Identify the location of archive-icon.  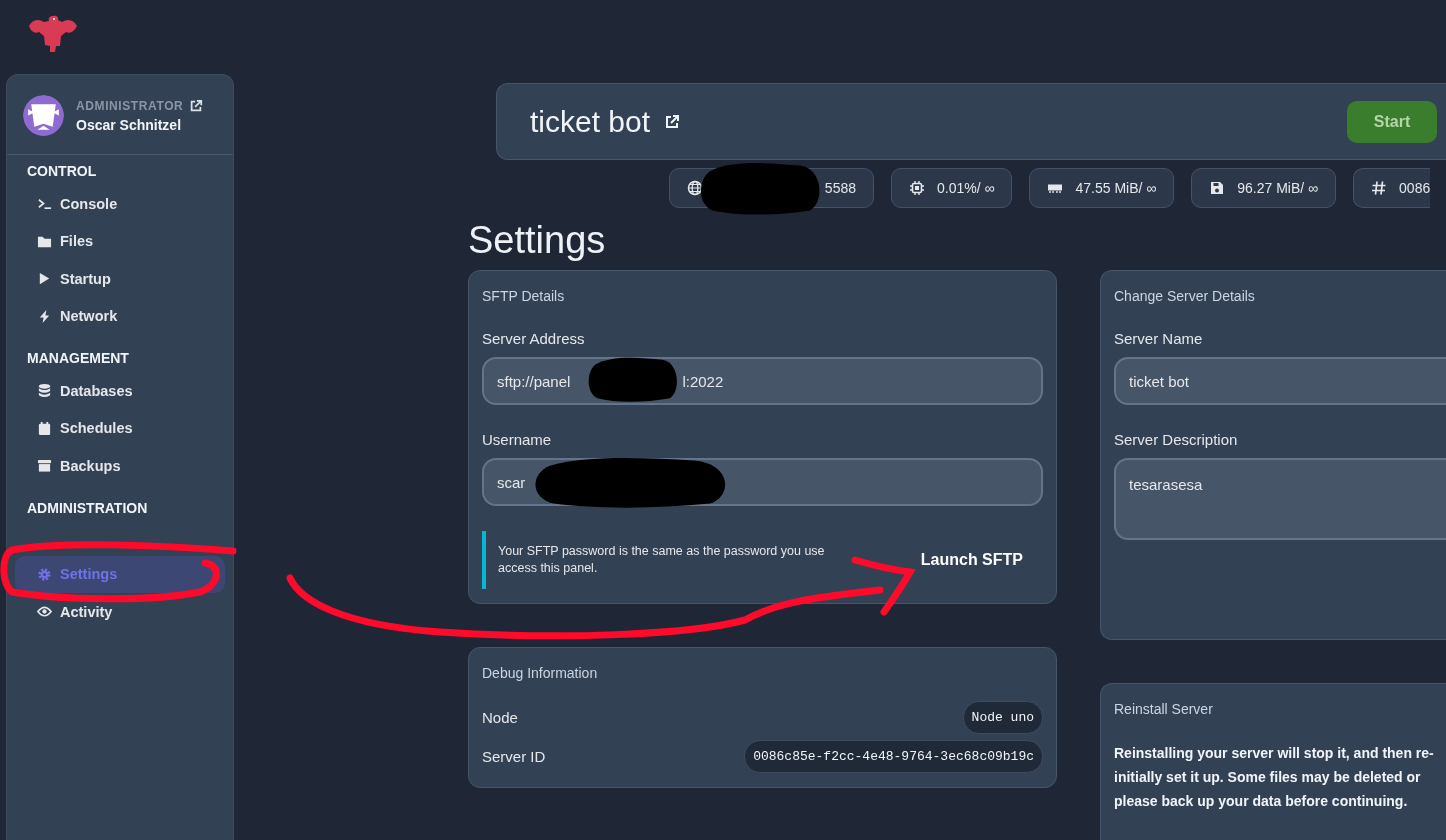
(44, 466).